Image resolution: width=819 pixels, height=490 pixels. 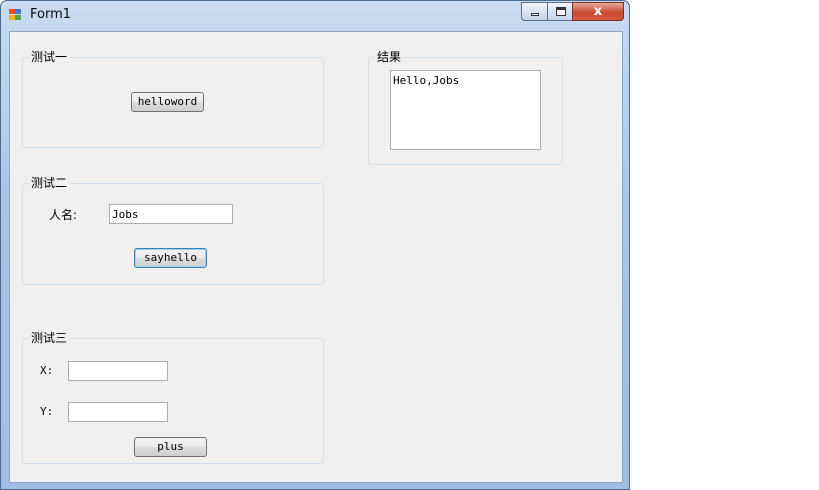 I want to click on maximize-button, so click(x=560, y=11).